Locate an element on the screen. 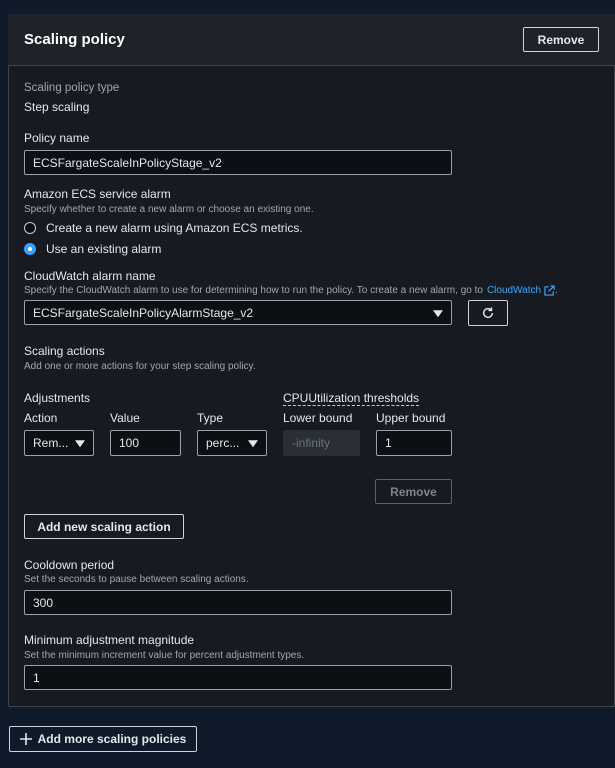 The height and width of the screenshot is (768, 615). remove-policy-button: Remove is located at coordinates (561, 39).